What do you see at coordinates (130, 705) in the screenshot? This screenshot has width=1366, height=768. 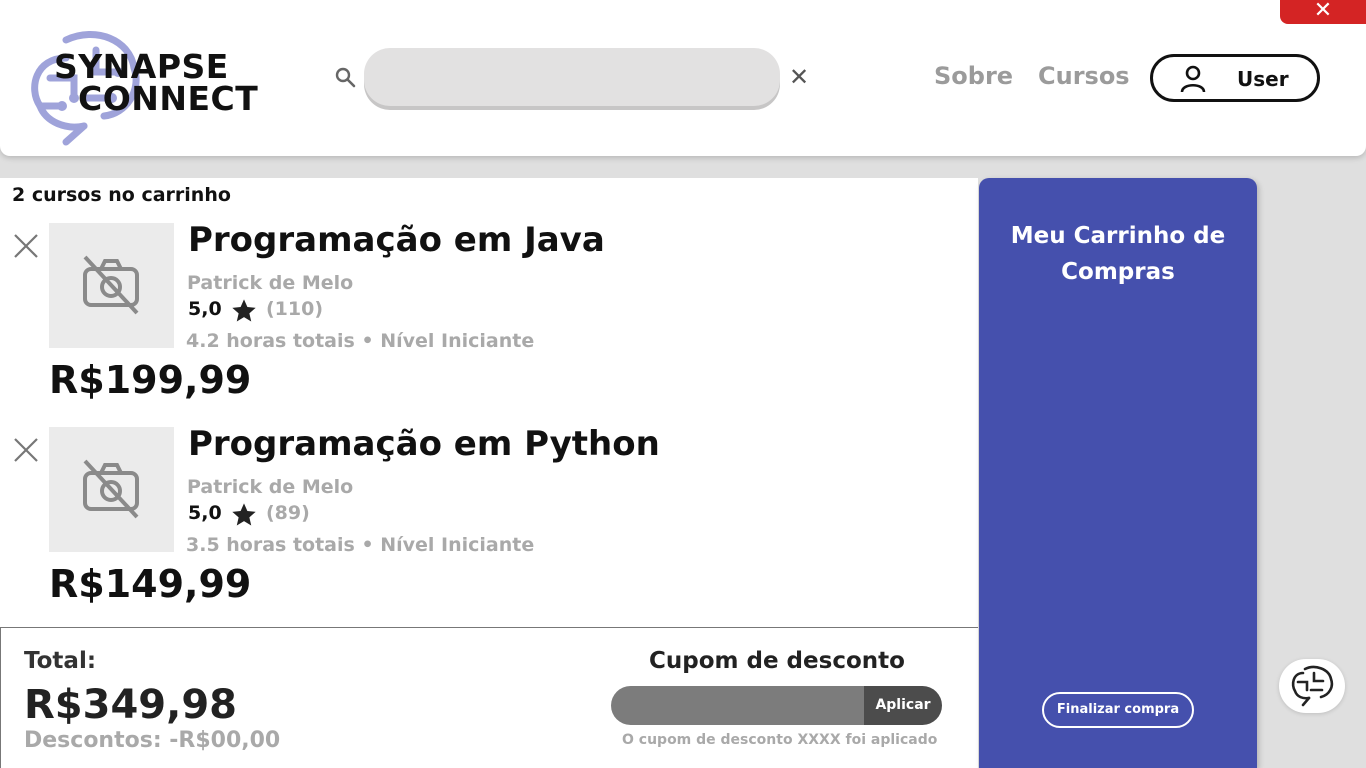 I see `total-value: R$349,98` at bounding box center [130, 705].